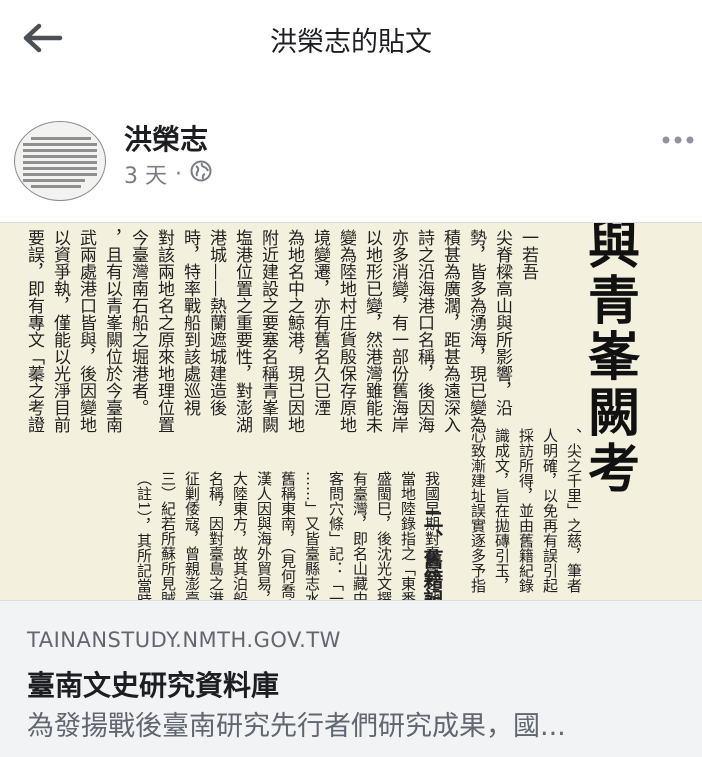 The height and width of the screenshot is (757, 702). I want to click on doc-lower-column-text: 、尖之千里」之慈，筆者, so click(574, 510).